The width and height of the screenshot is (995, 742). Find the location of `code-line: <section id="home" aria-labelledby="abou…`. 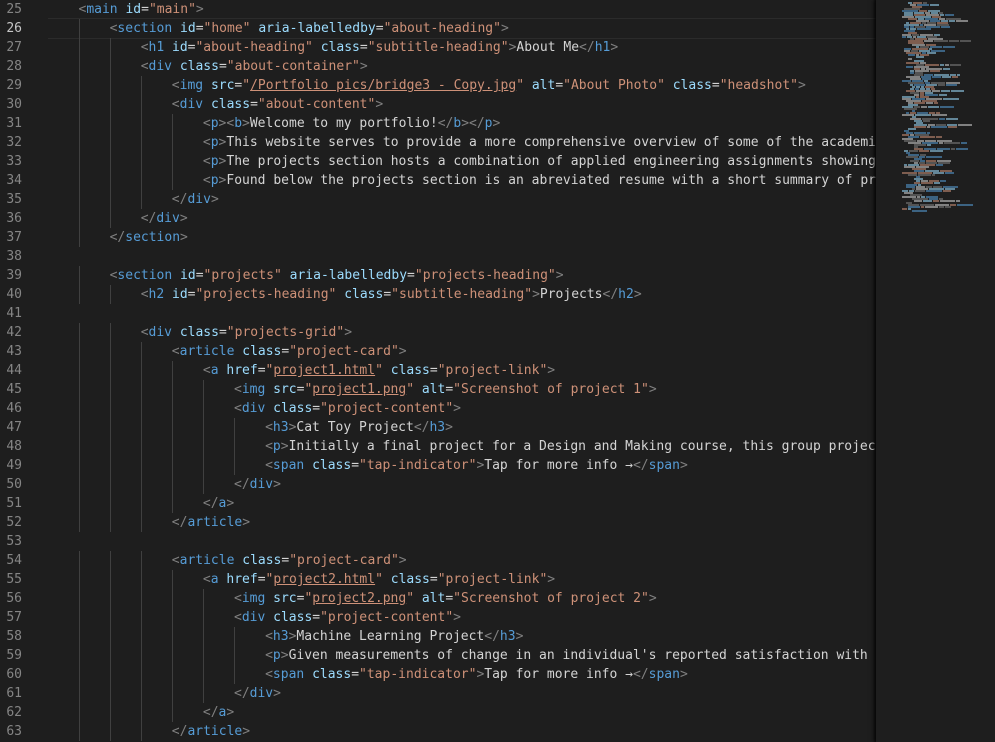

code-line: <section id="home" aria-labelledby="abou… is located at coordinates (462, 28).